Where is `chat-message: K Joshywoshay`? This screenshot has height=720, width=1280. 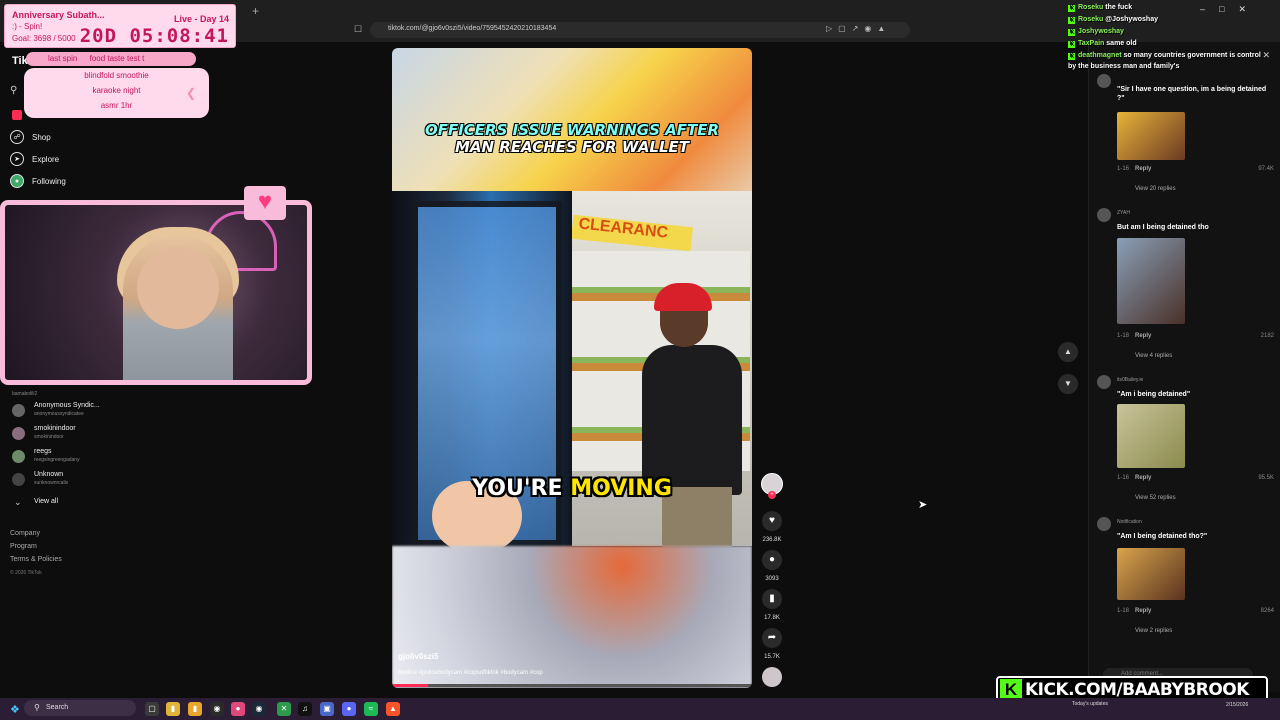 chat-message: K Joshywoshay is located at coordinates (1173, 32).